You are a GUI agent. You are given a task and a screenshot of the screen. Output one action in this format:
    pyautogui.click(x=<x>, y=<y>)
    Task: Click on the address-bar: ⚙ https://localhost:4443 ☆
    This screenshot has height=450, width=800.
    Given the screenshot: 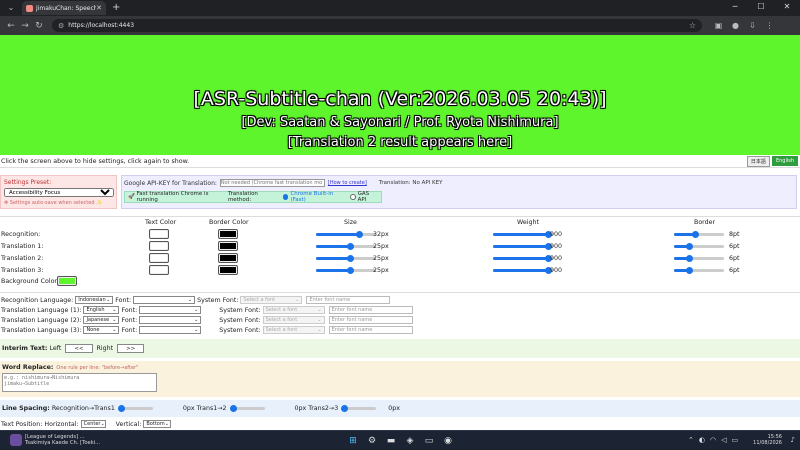 What is the action you would take?
    pyautogui.click(x=377, y=25)
    